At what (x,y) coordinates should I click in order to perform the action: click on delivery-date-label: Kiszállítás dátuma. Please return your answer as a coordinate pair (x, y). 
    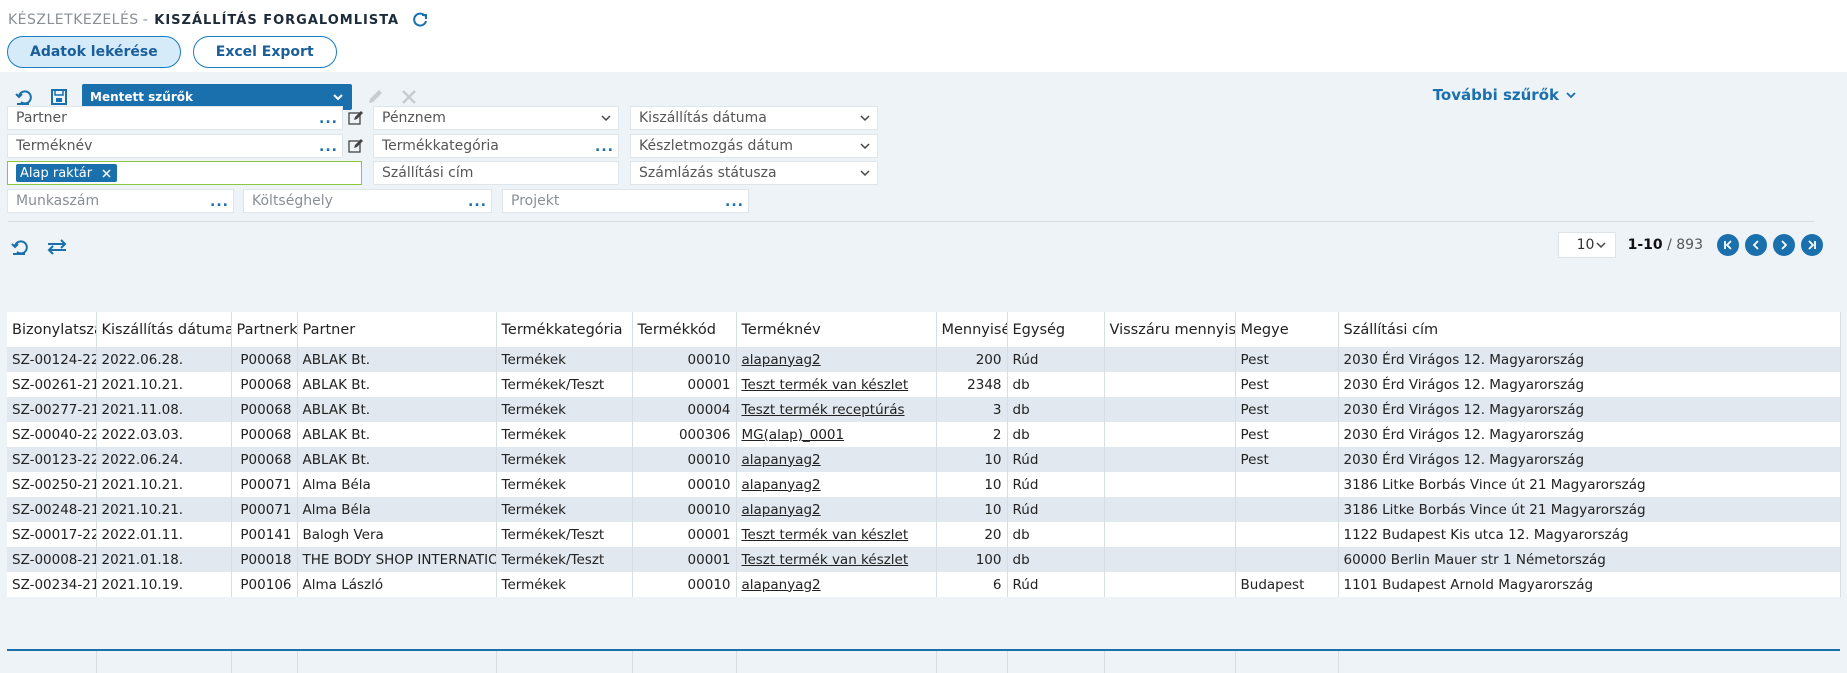
    Looking at the image, I should click on (703, 118).